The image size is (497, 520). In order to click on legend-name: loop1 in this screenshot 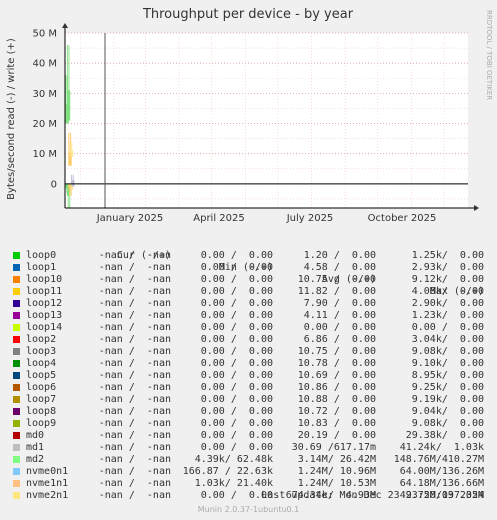, I will do `click(41, 267)`.